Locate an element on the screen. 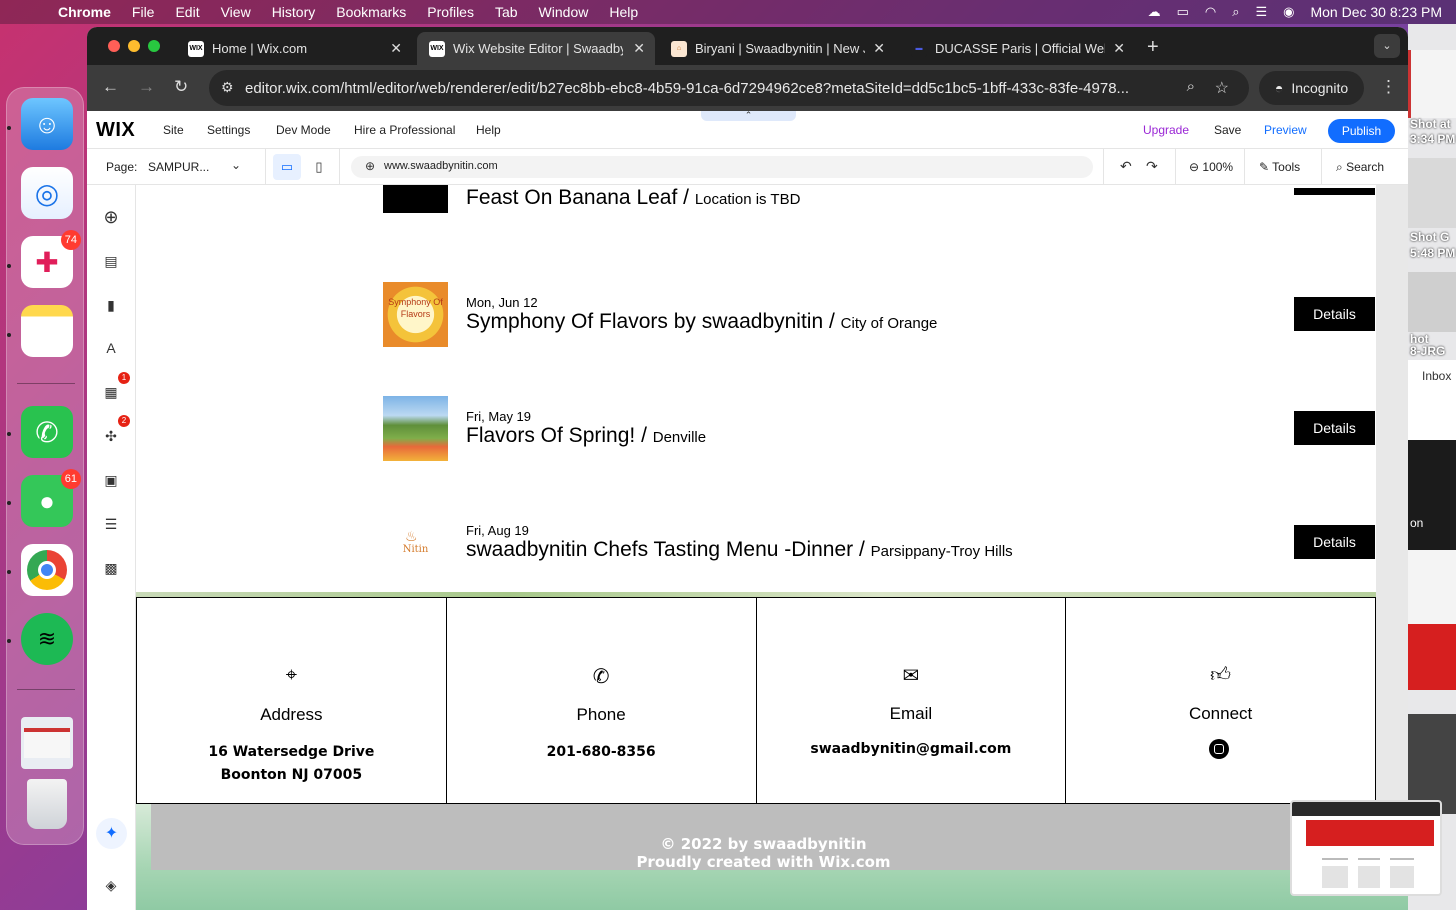 Image resolution: width=1456 pixels, height=910 pixels. mobile-view-icon: ▯ is located at coordinates (319, 167).